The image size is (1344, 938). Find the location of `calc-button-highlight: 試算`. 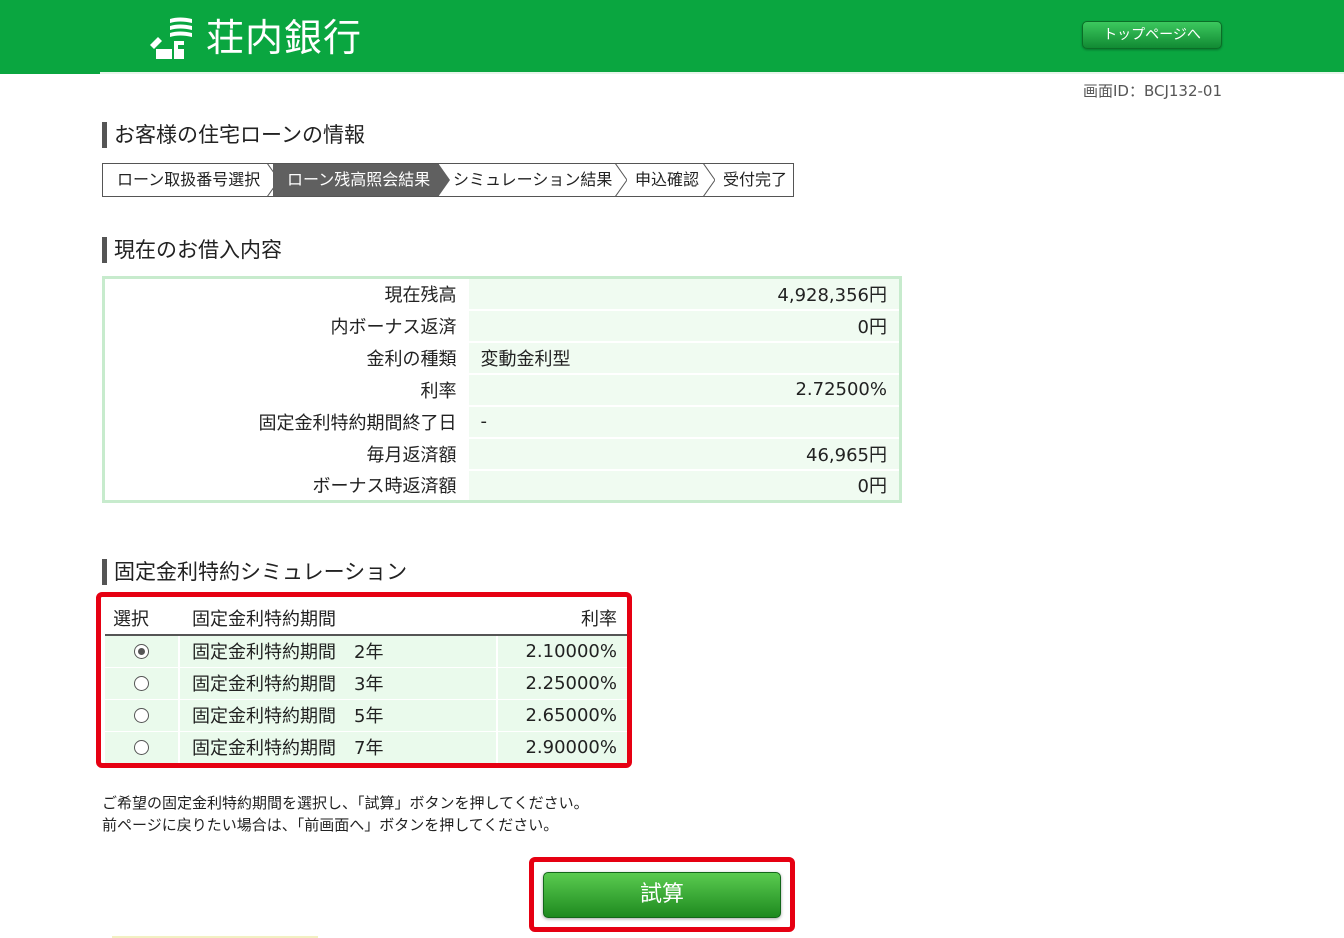

calc-button-highlight: 試算 is located at coordinates (662, 894).